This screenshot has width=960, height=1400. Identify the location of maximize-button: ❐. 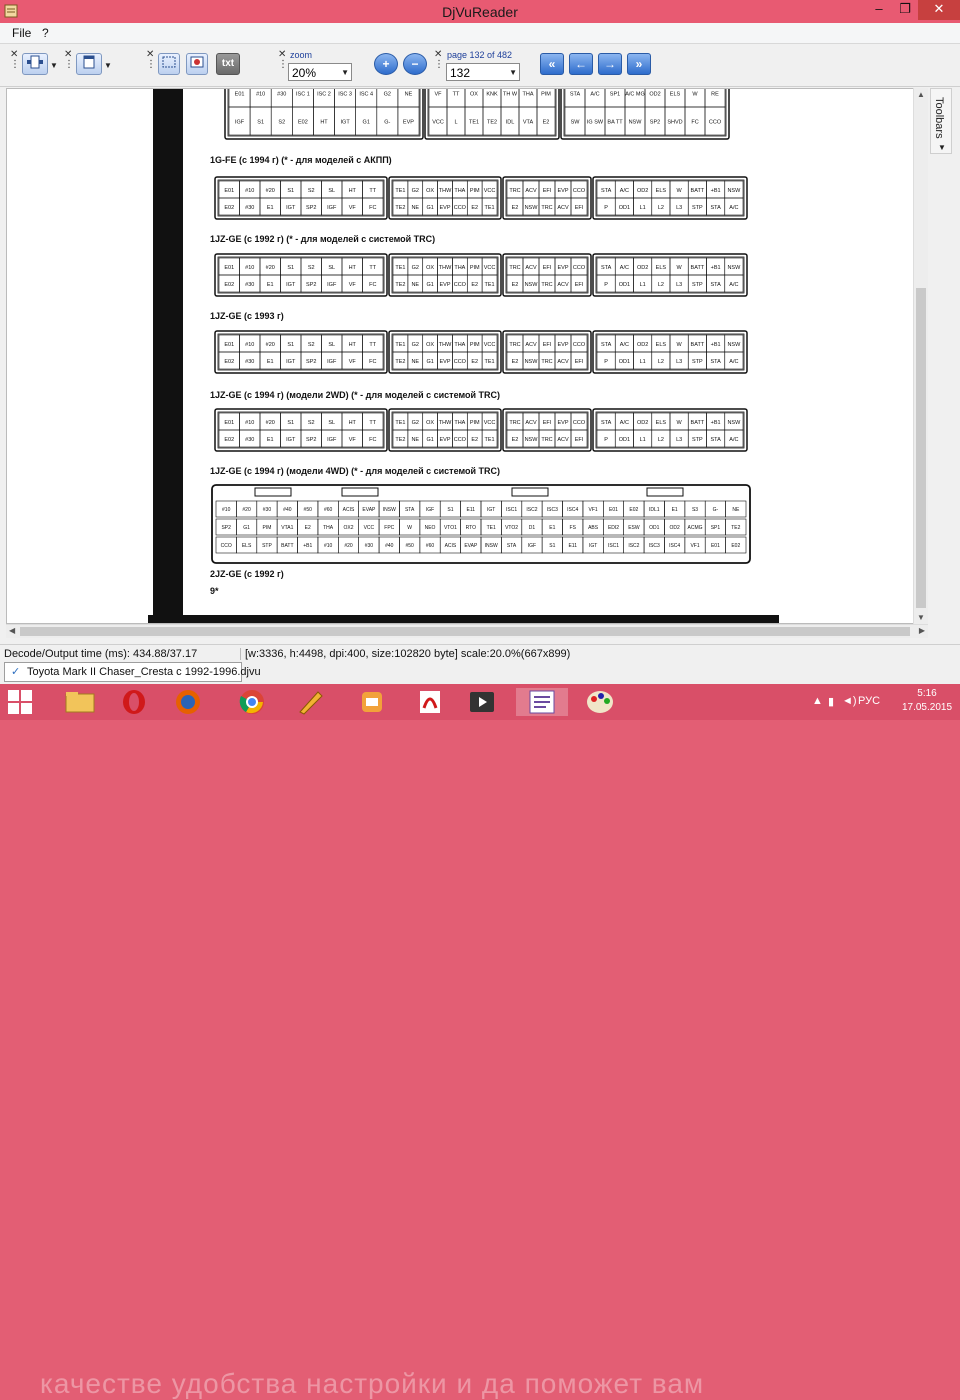
(905, 10).